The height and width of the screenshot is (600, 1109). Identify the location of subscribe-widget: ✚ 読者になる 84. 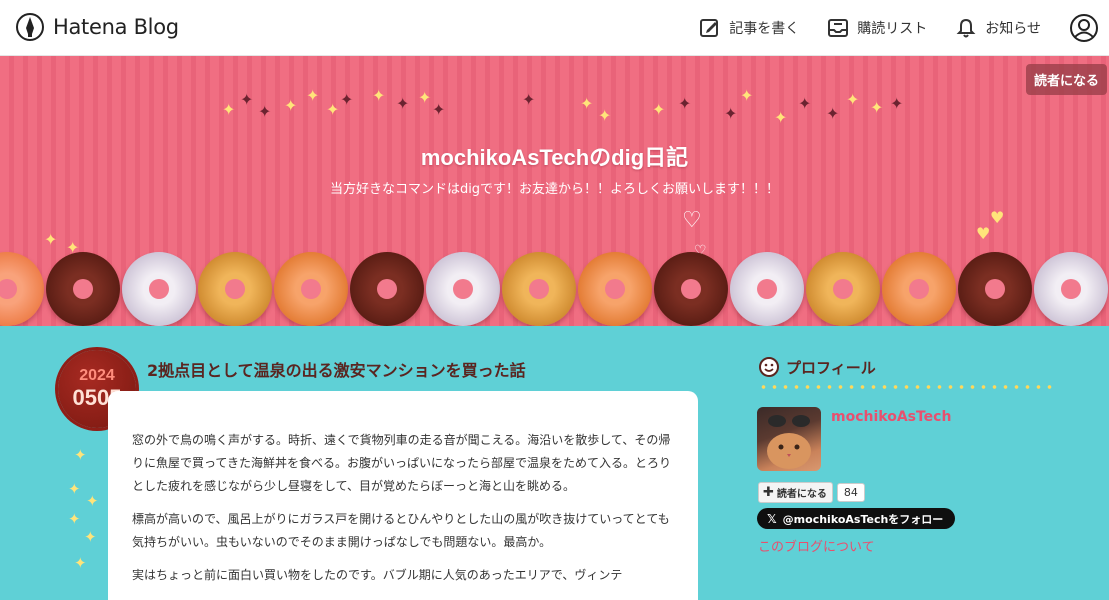
(811, 492).